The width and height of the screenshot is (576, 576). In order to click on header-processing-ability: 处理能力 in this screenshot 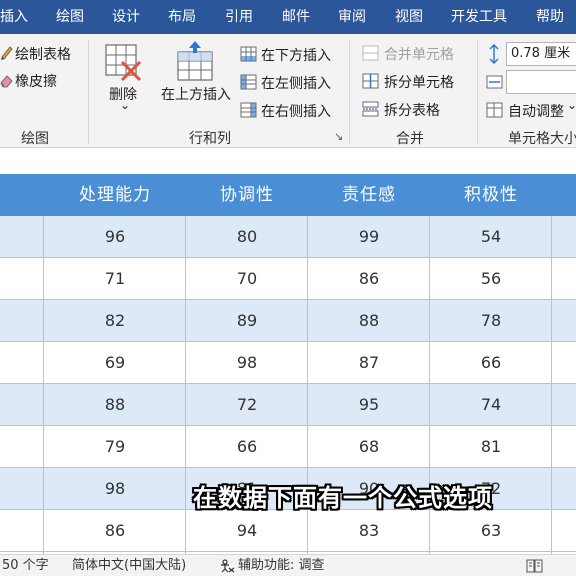, I will do `click(115, 195)`.